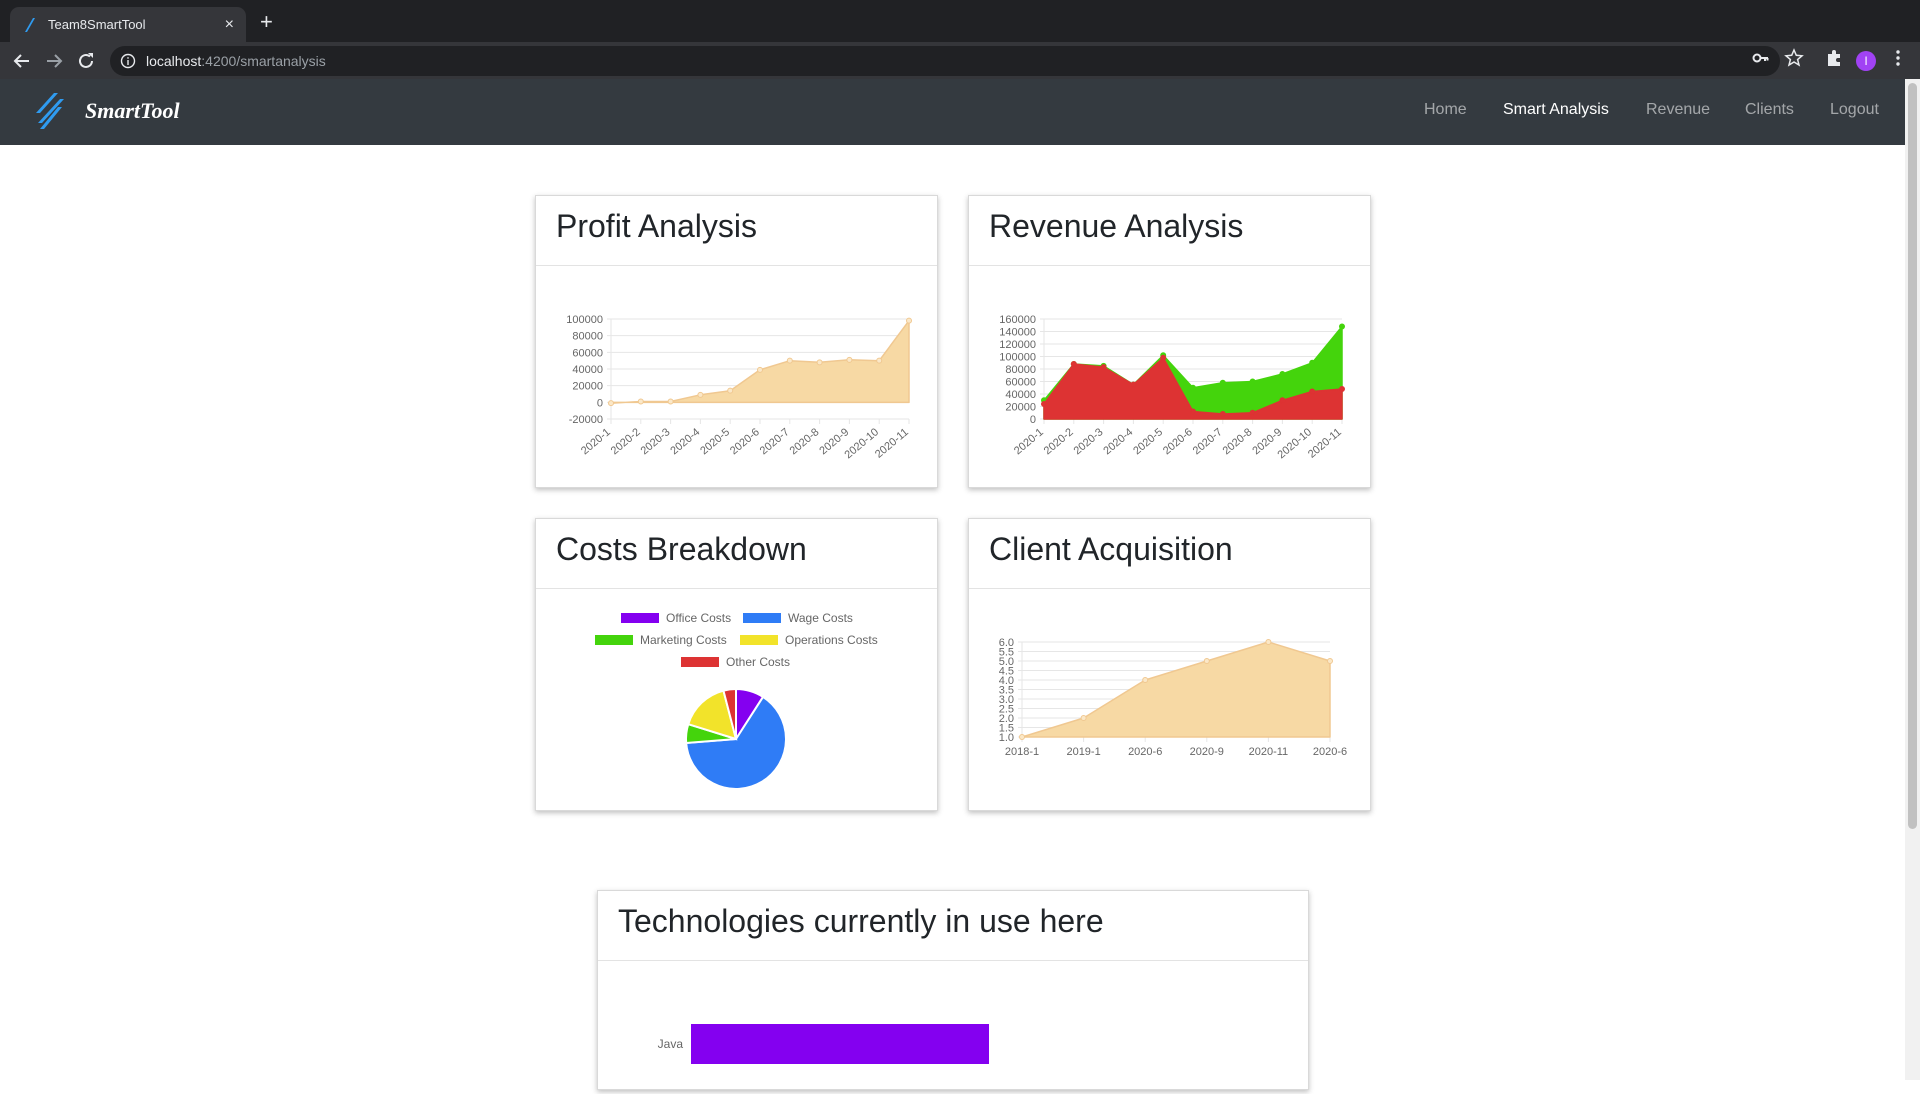 This screenshot has width=1920, height=1094. I want to click on x-tick-label: 2018-1, so click(1022, 752).